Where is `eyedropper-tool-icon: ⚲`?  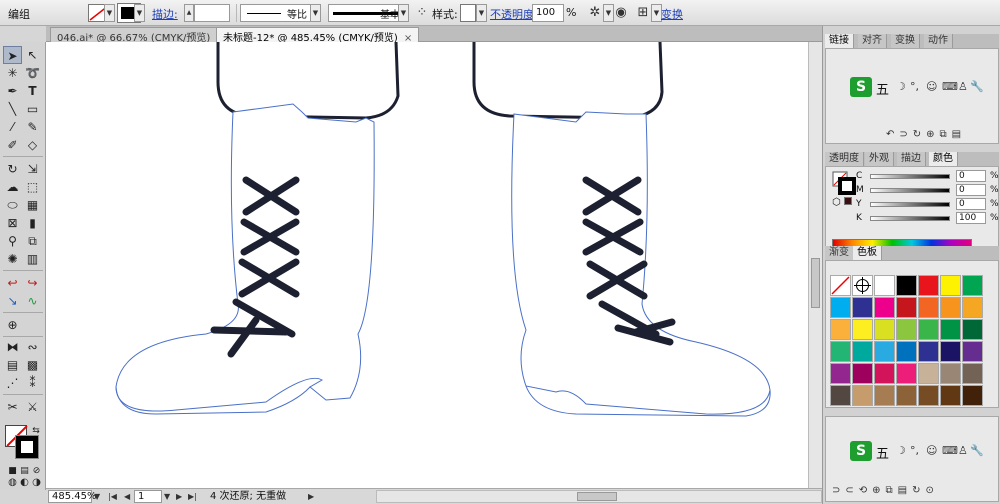 eyedropper-tool-icon: ⚲ is located at coordinates (12, 241).